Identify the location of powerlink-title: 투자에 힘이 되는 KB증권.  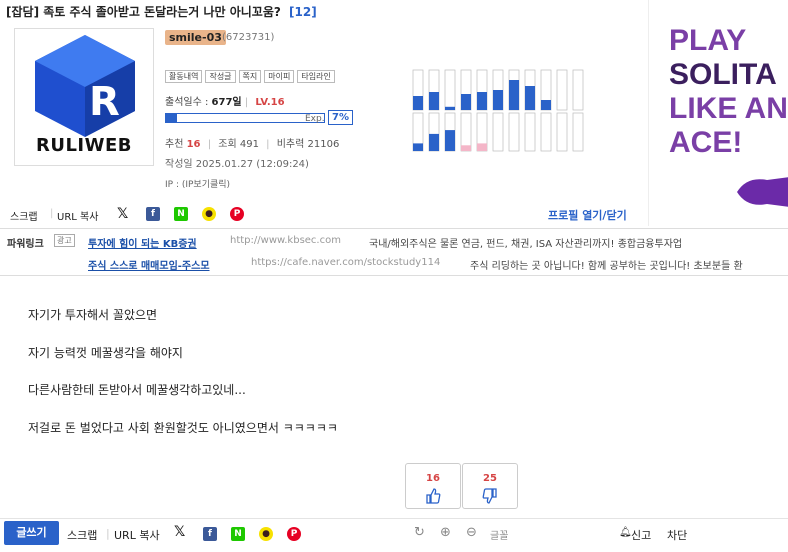
(142, 244).